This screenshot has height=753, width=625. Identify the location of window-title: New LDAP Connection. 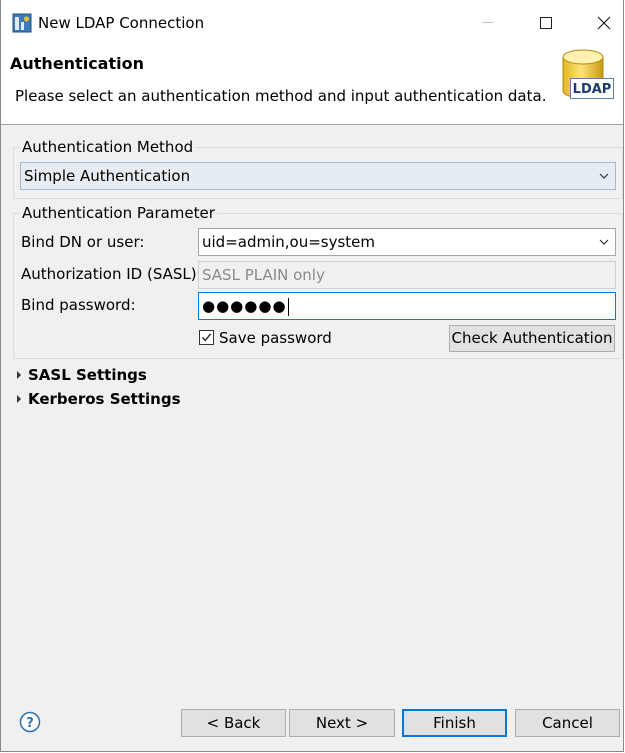
(121, 23).